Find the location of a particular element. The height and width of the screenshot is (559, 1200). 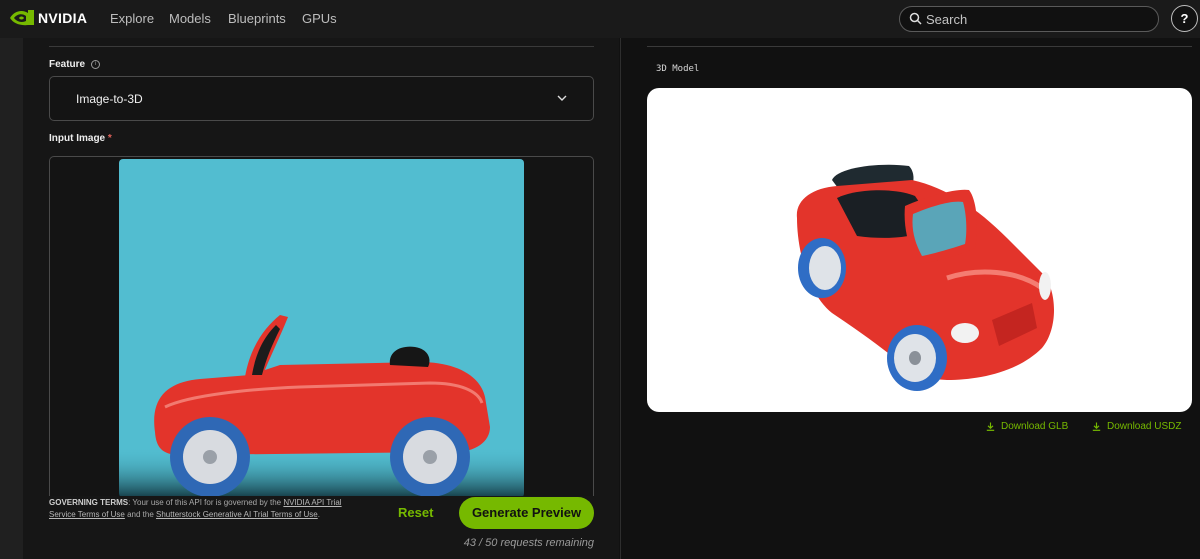

search-icon is located at coordinates (915, 18).